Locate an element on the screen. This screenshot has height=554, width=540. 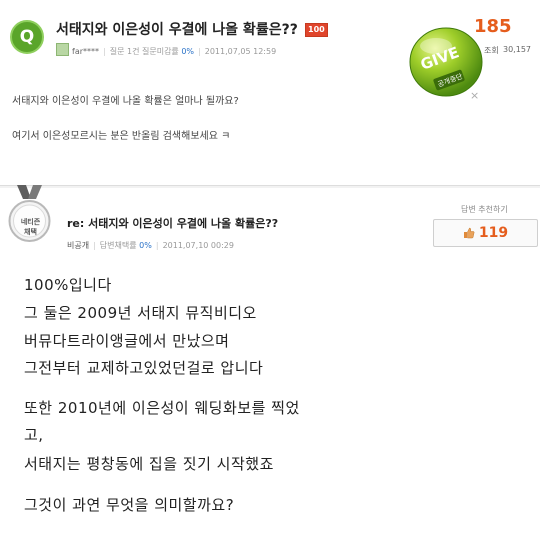
divider-shadow is located at coordinates (270, 187).